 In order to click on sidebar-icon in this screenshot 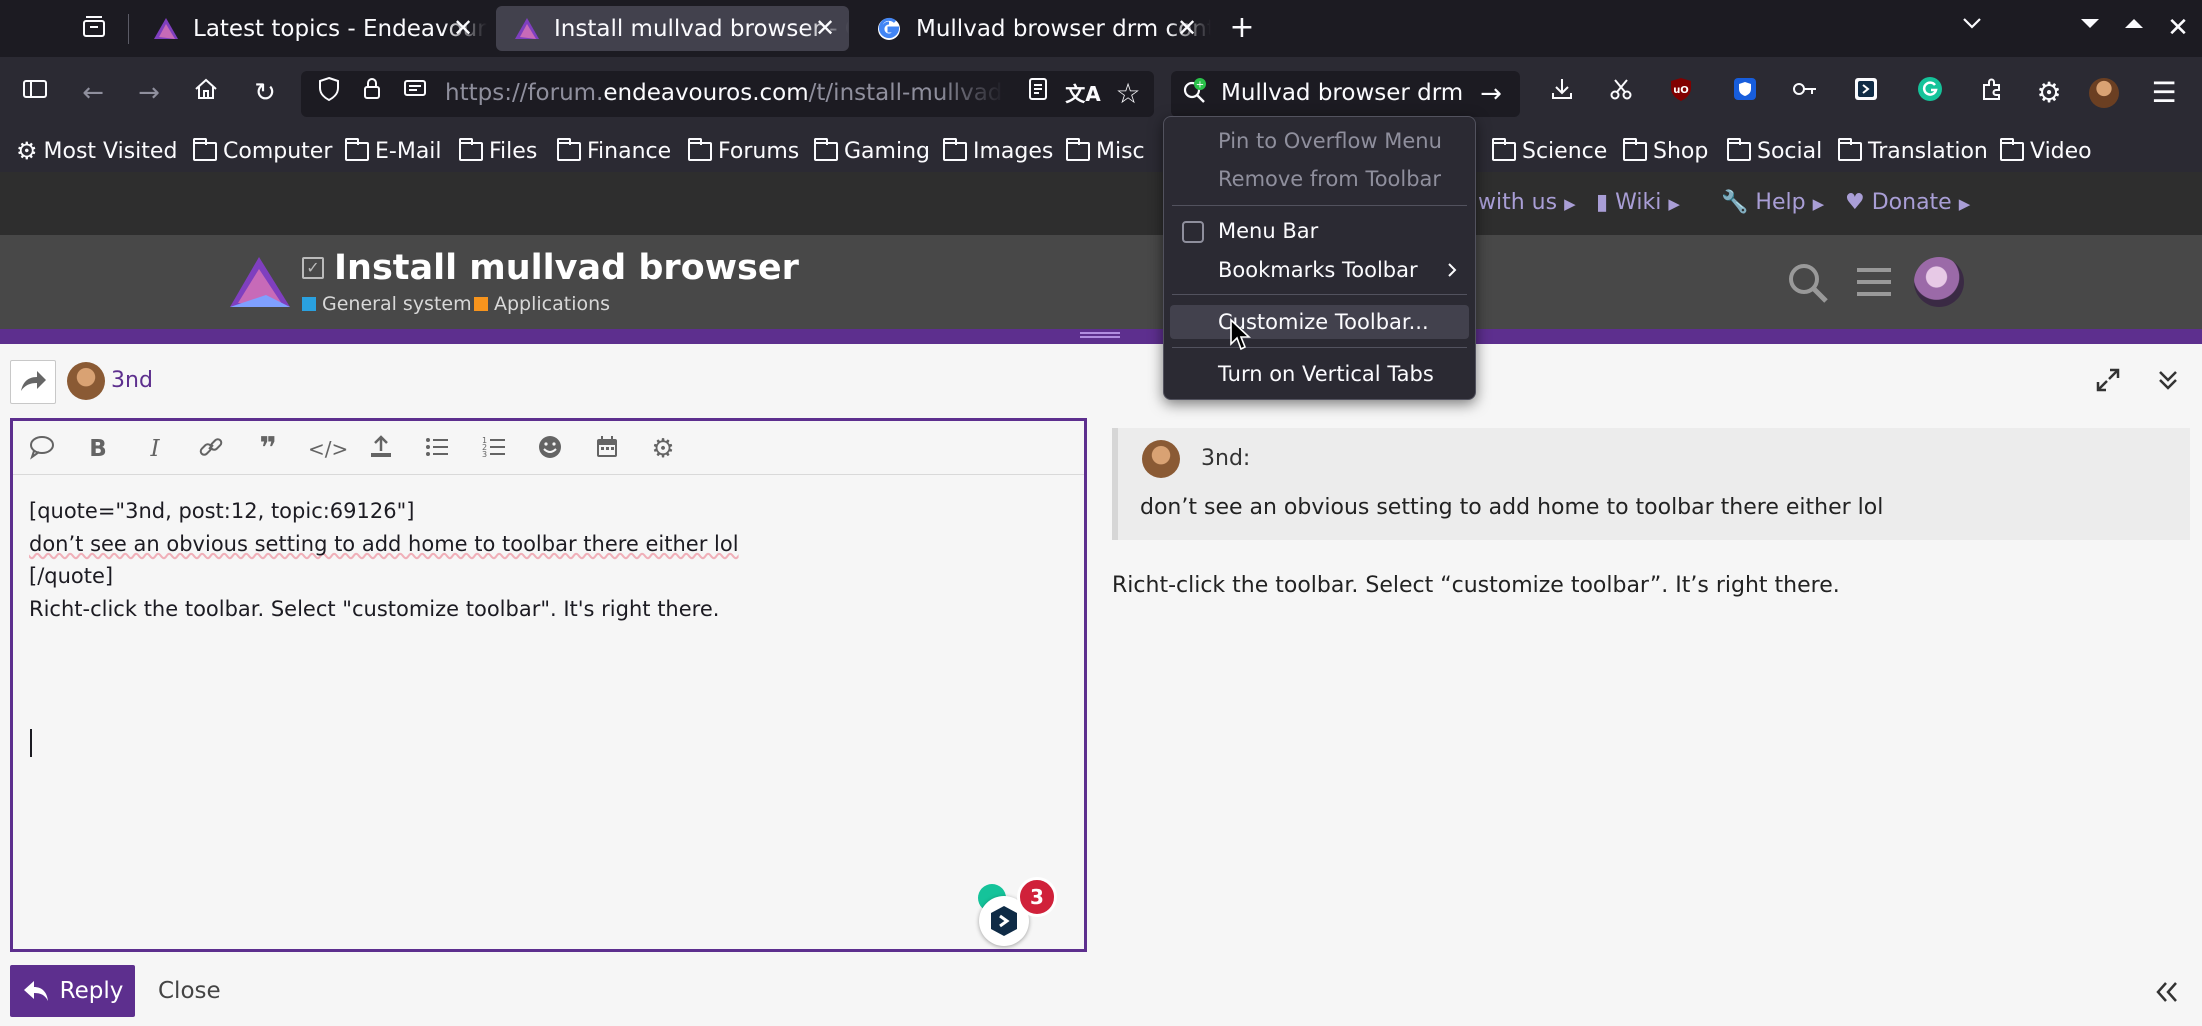, I will do `click(35, 93)`.